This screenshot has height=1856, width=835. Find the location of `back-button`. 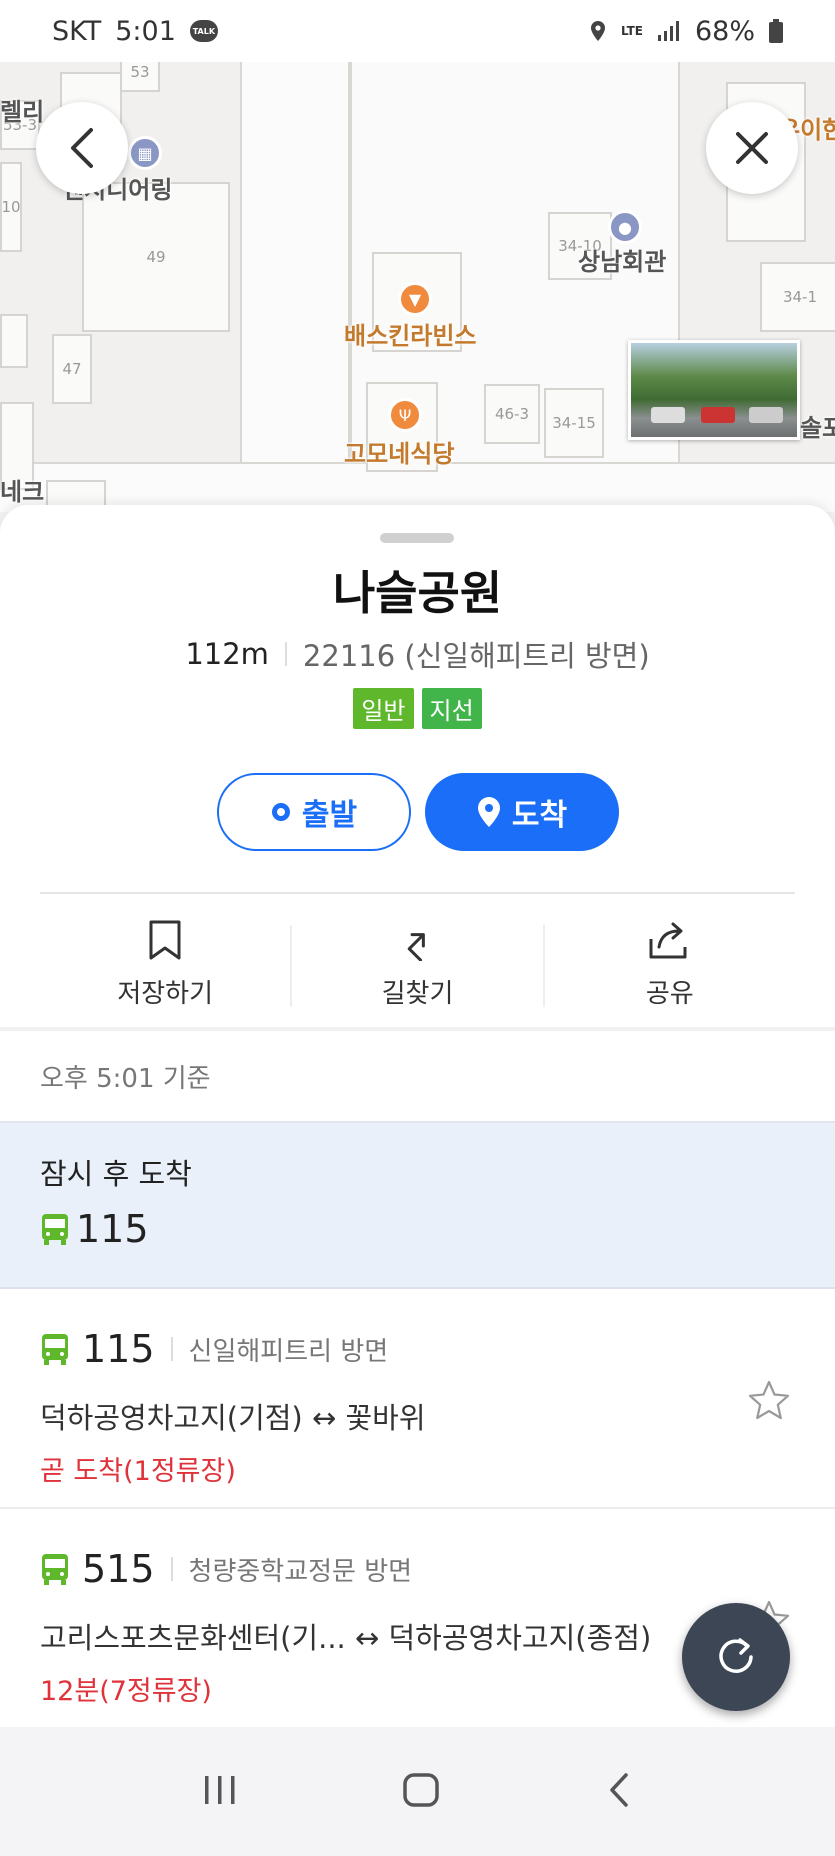

back-button is located at coordinates (82, 148).